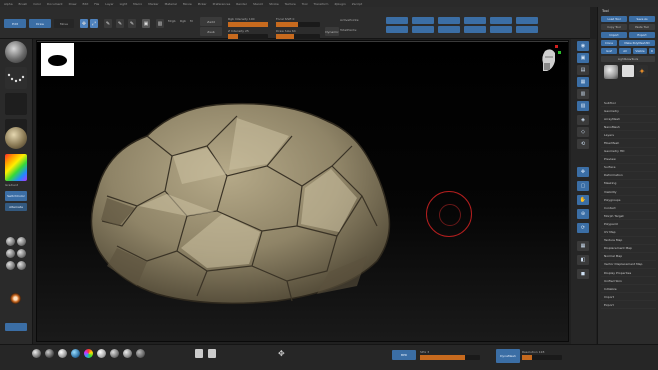 The image size is (658, 370). Describe the element at coordinates (11, 185) in the screenshot. I see `gradient-label: Gradient` at that location.